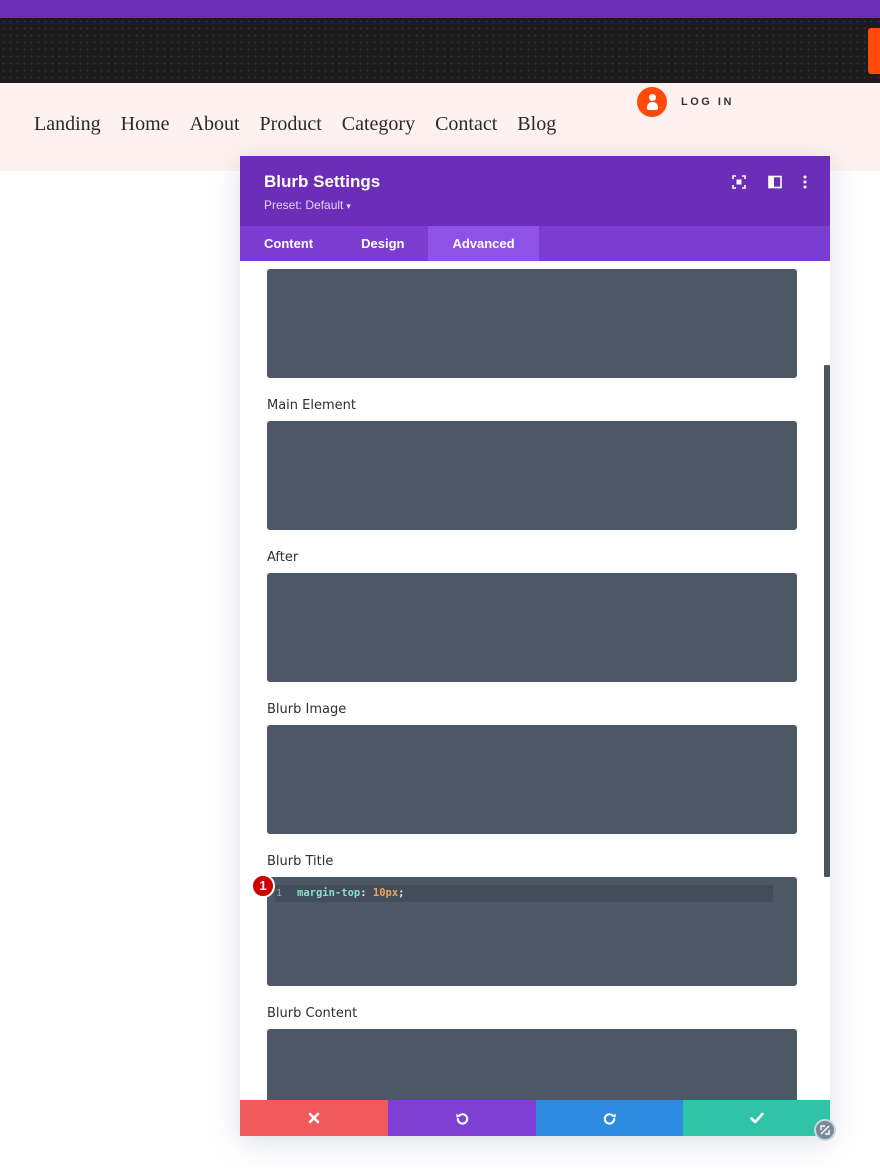  I want to click on tab-design: Design, so click(382, 243).